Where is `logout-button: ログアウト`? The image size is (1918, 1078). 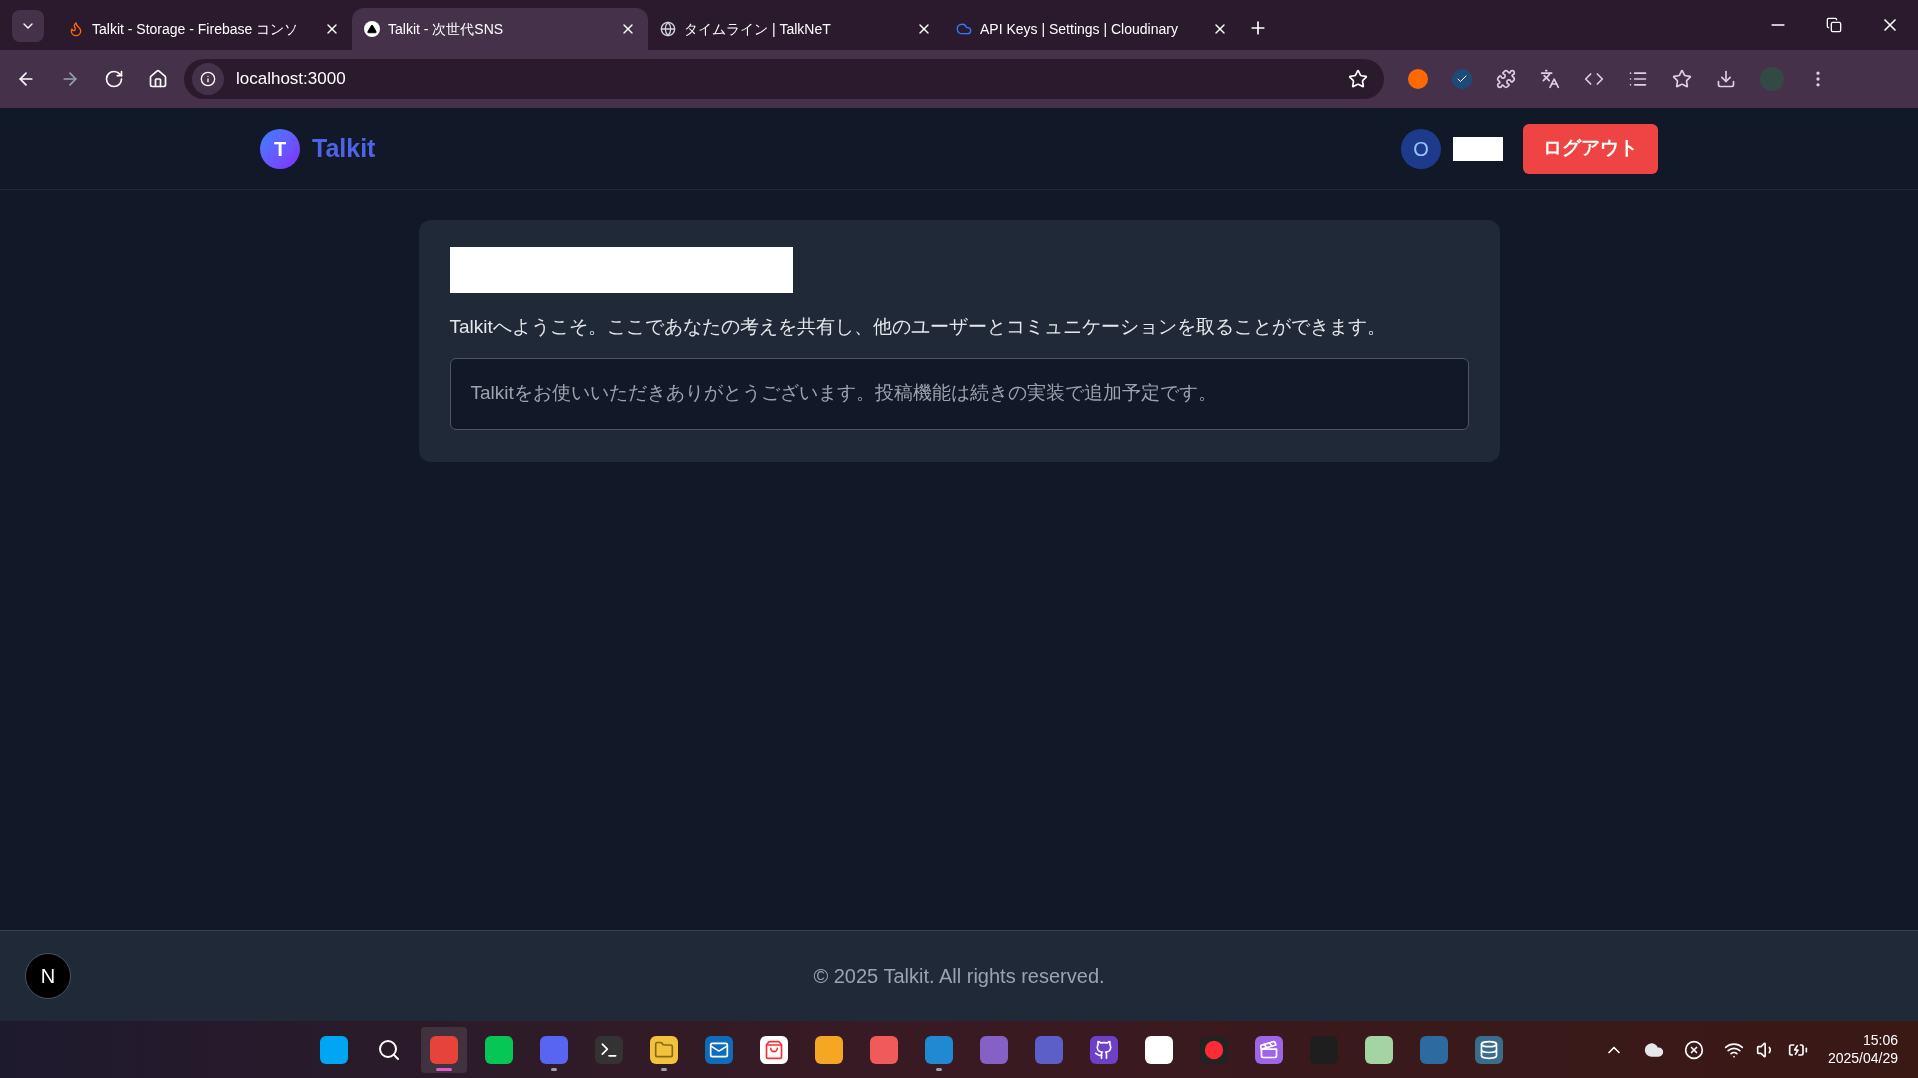 logout-button: ログアウト is located at coordinates (1590, 148).